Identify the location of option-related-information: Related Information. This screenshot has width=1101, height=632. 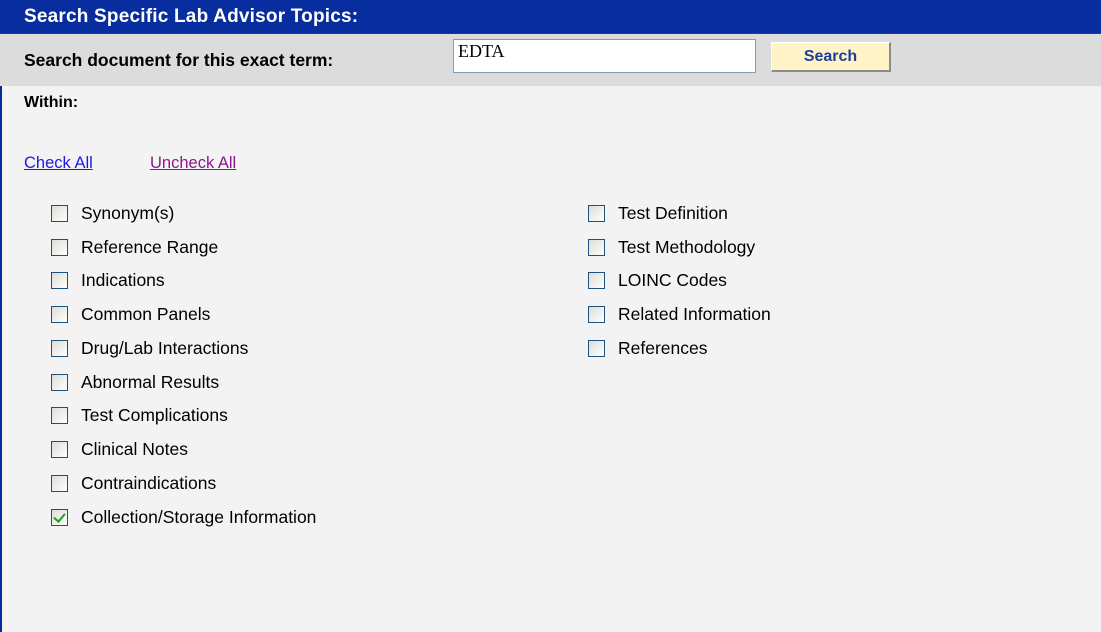
(679, 314).